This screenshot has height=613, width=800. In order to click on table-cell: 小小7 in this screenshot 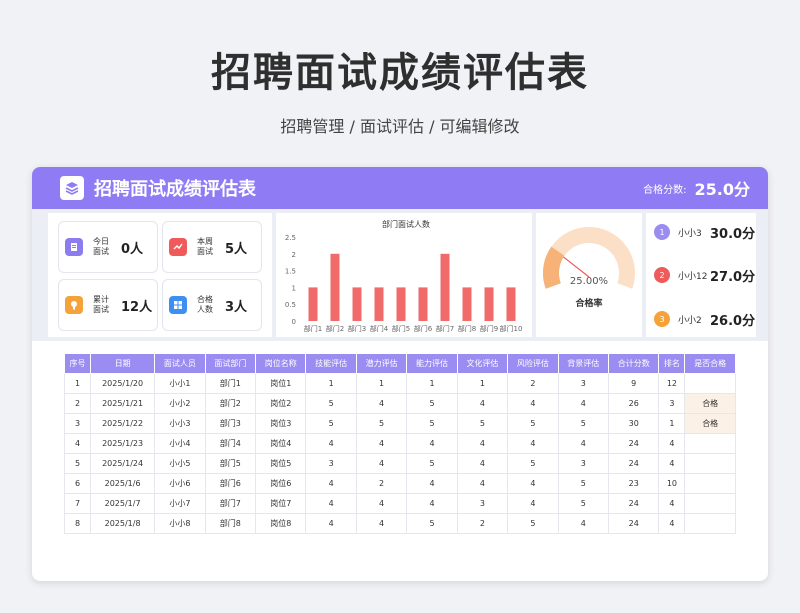, I will do `click(180, 503)`.